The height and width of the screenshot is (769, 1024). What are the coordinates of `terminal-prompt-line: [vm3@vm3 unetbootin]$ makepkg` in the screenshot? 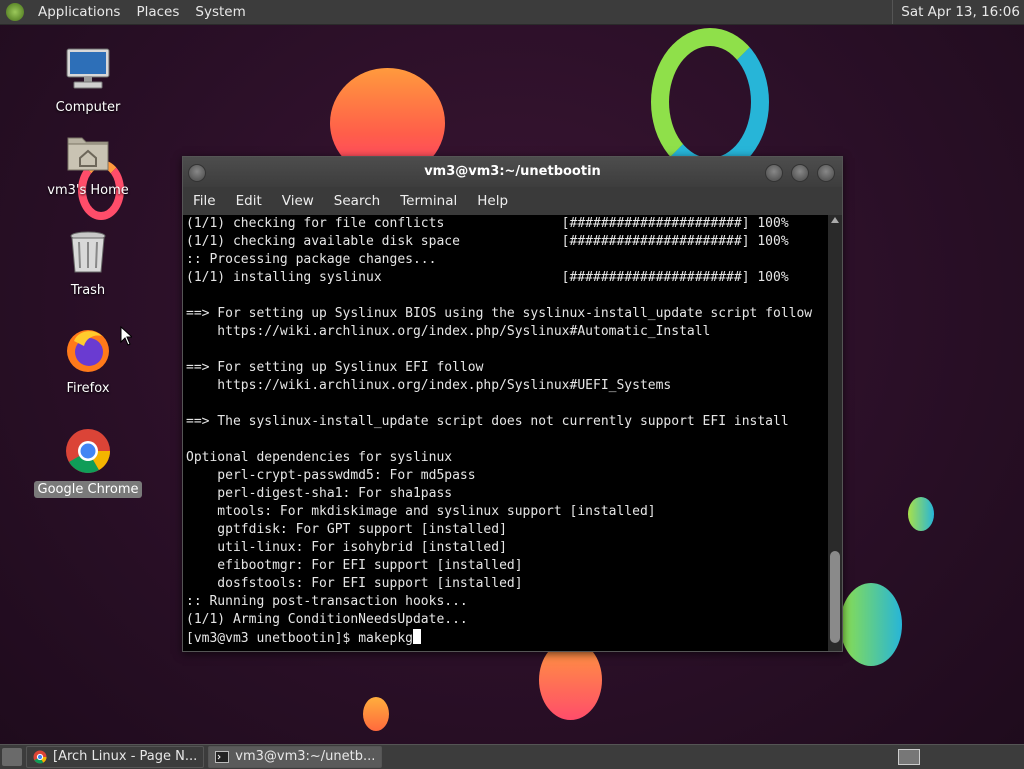 It's located at (505, 638).